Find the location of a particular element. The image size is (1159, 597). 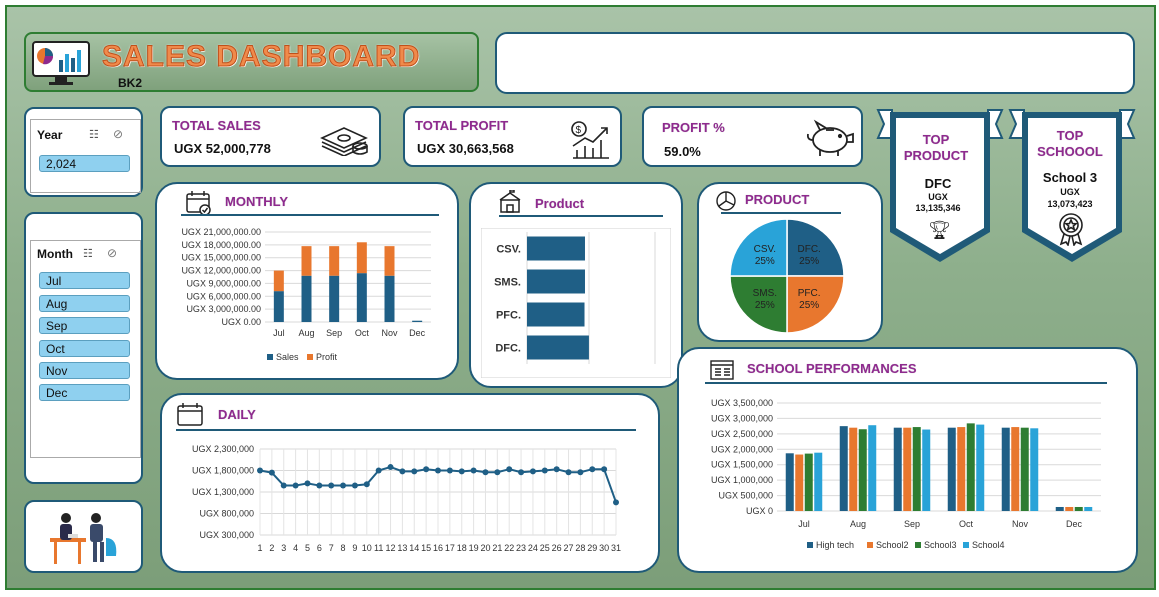

x-tick-label: 16 is located at coordinates (438, 548).